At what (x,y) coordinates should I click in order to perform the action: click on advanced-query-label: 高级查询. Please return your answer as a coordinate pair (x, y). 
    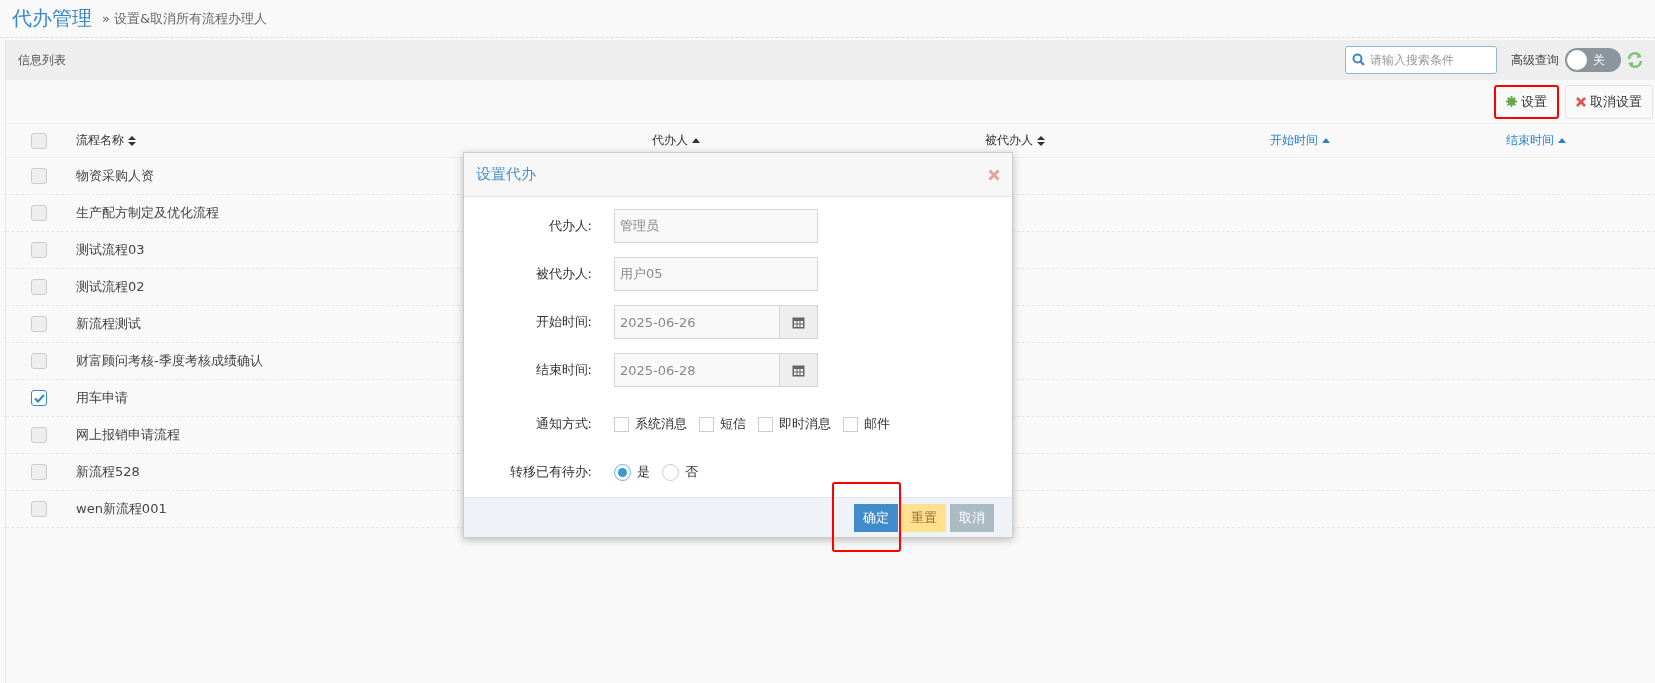
    Looking at the image, I should click on (1535, 60).